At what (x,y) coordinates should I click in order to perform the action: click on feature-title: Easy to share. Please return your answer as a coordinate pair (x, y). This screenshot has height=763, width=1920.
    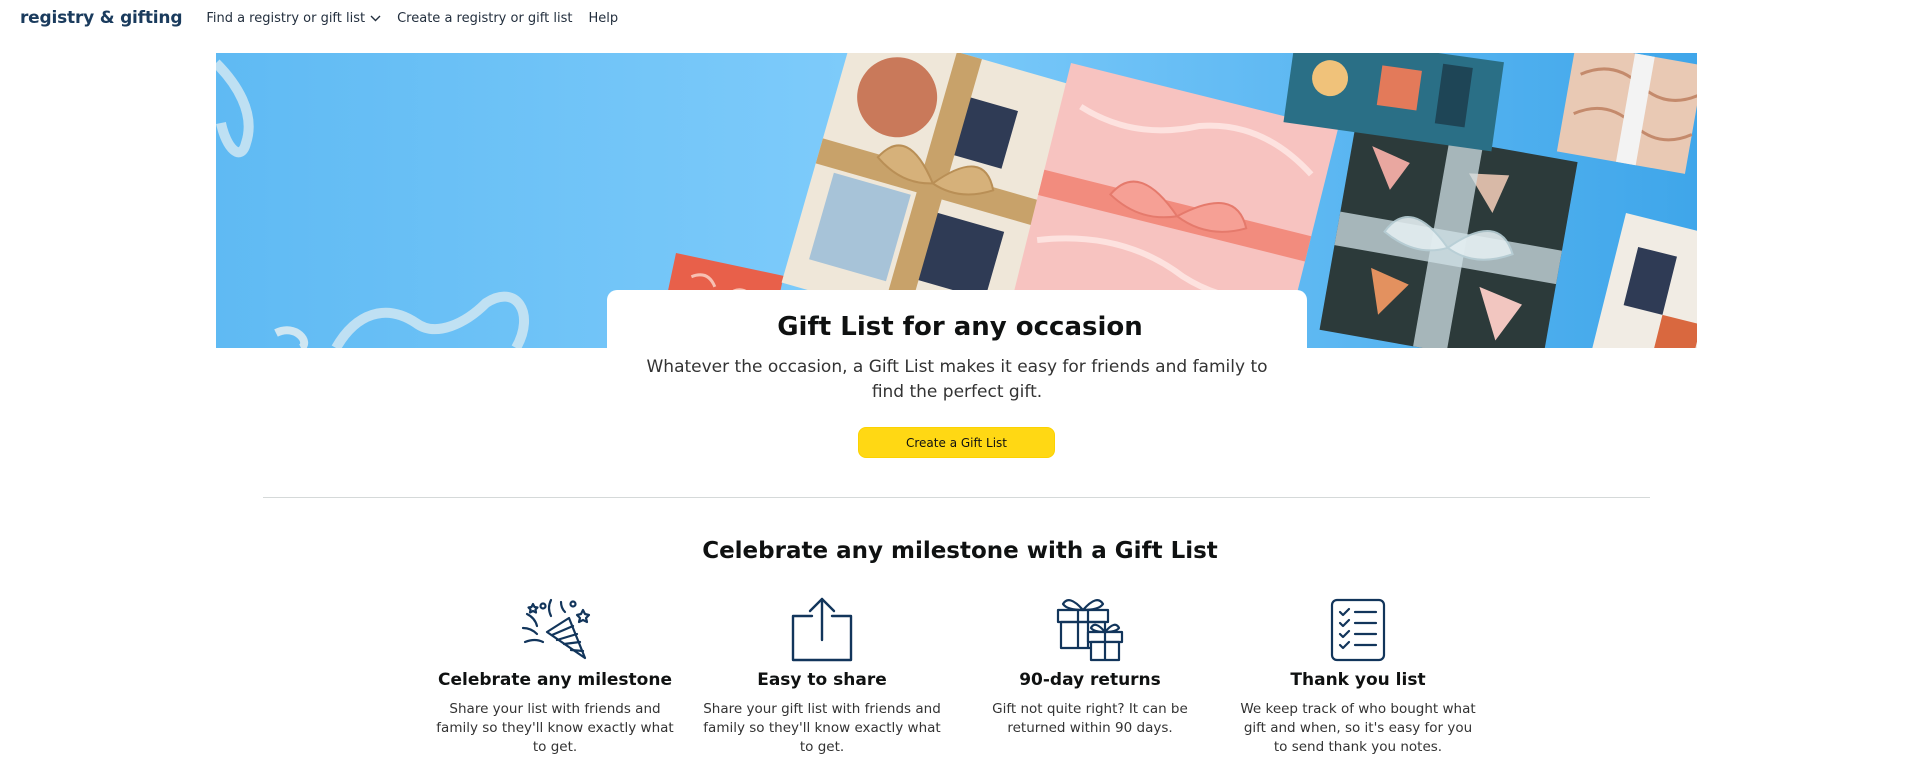
    Looking at the image, I should click on (822, 680).